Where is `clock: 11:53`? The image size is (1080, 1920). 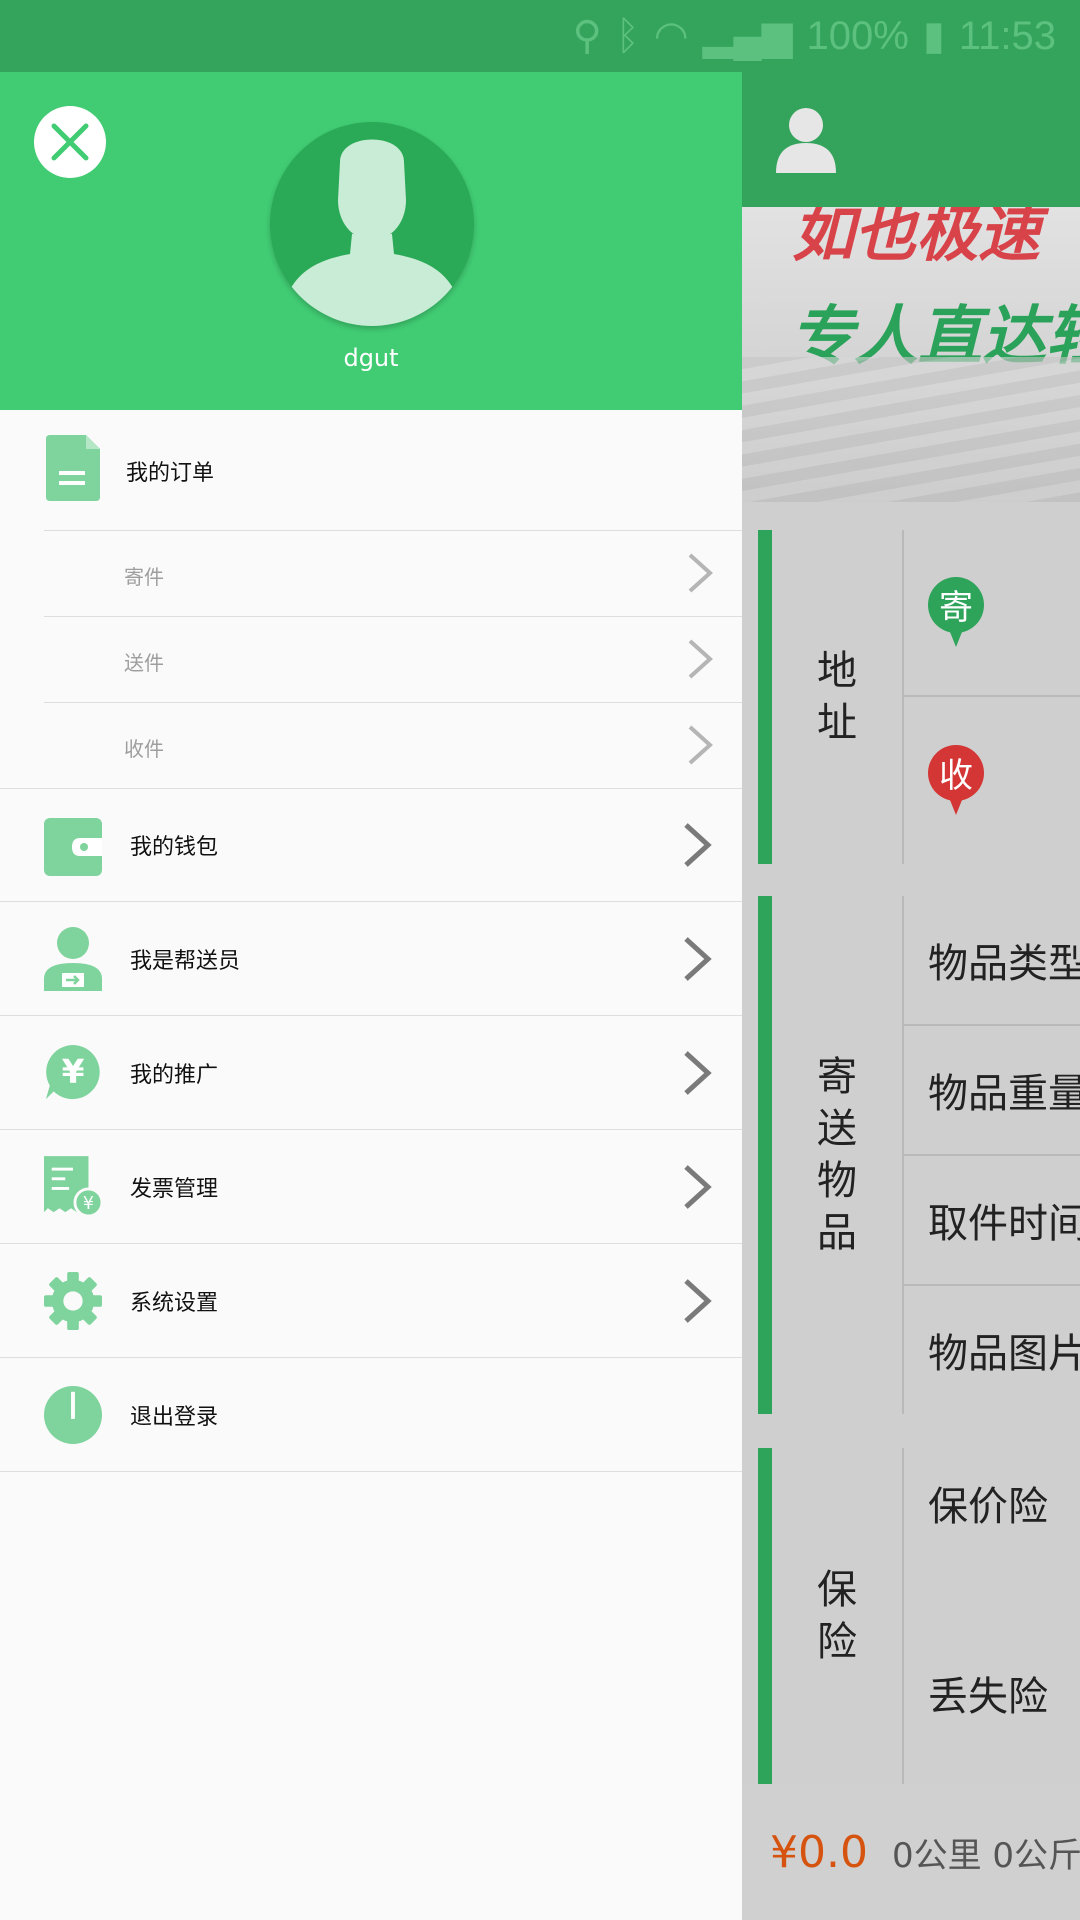
clock: 11:53 is located at coordinates (1007, 35).